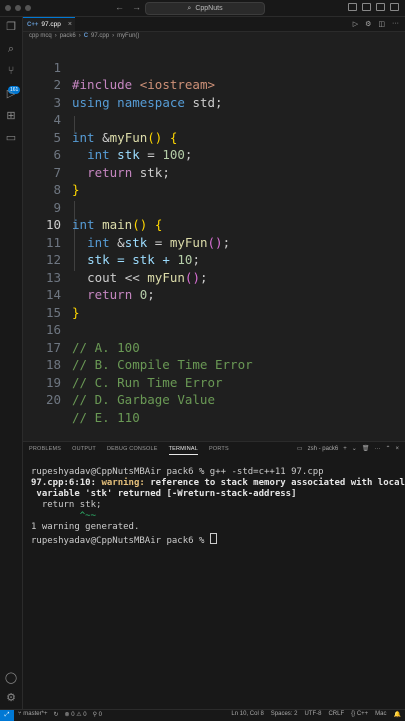  I want to click on terminal-cursor, so click(213, 538).